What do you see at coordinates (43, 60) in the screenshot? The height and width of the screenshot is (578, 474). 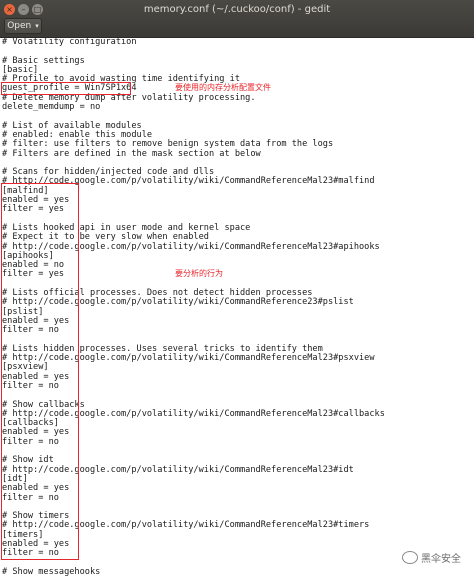 I see `code-line: # Basic settings` at bounding box center [43, 60].